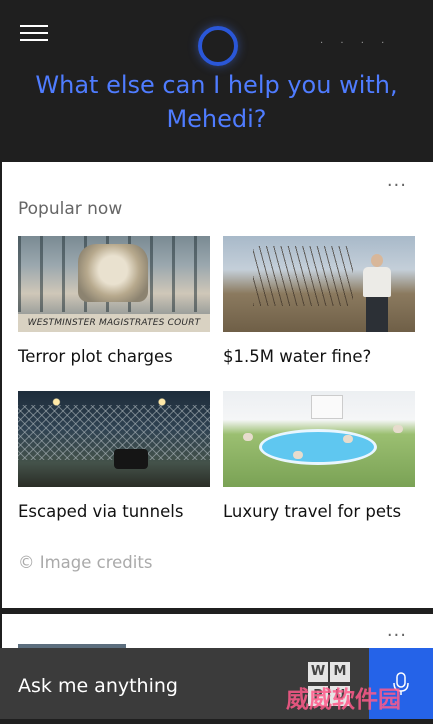  What do you see at coordinates (216, 85) in the screenshot?
I see `greeting-line-1: What else can I help you with,` at bounding box center [216, 85].